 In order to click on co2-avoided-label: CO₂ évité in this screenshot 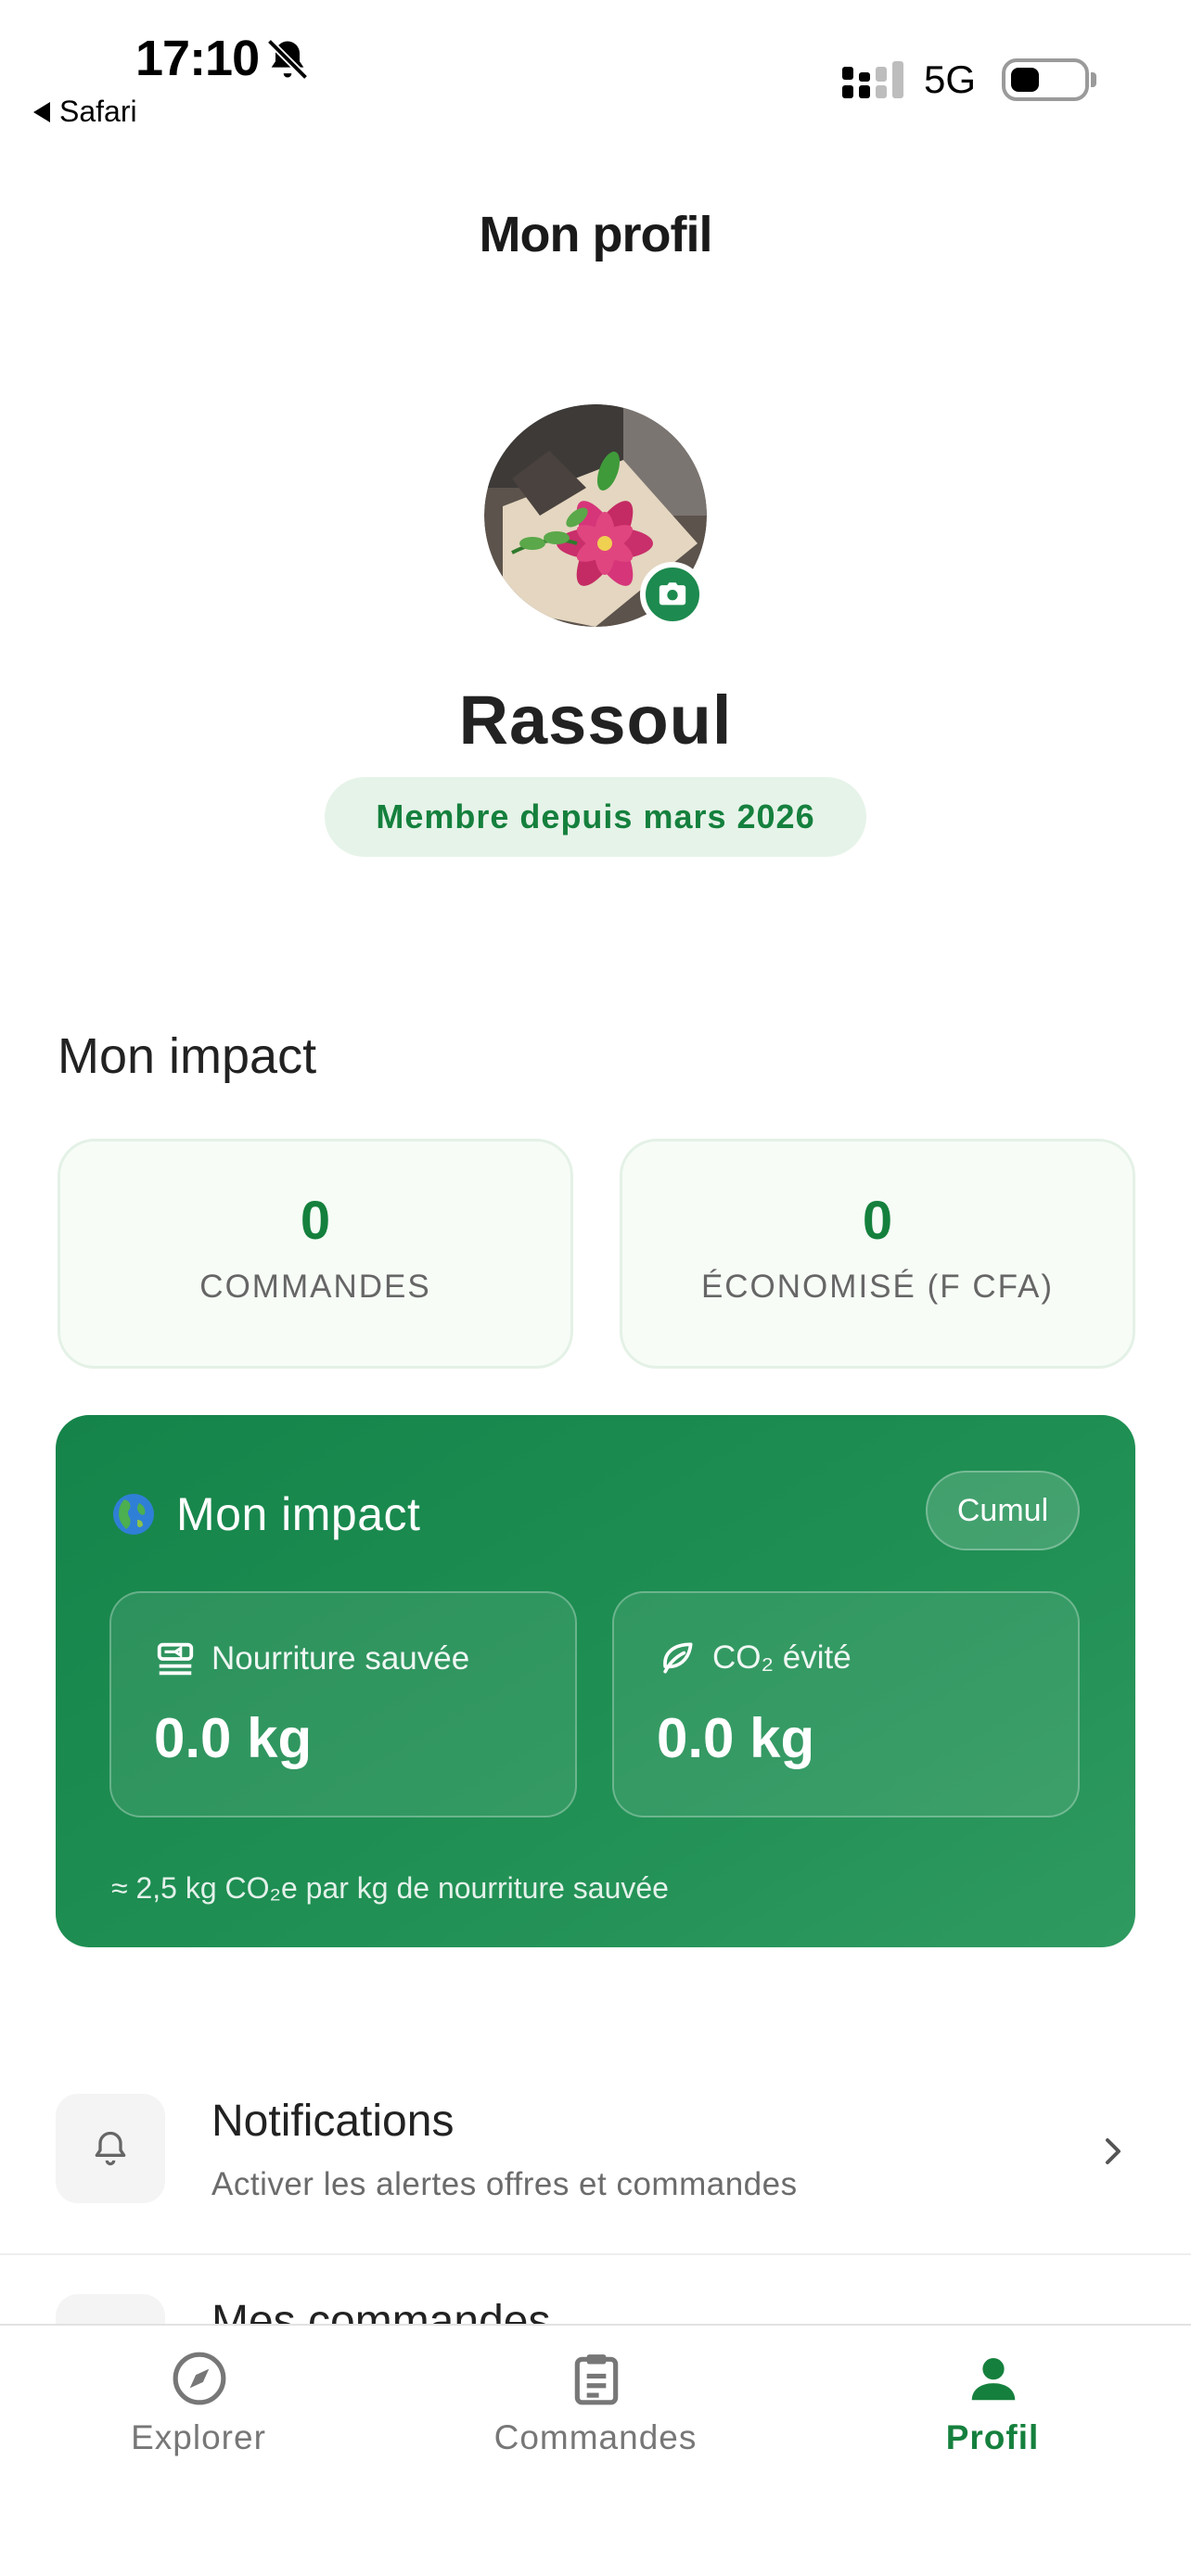, I will do `click(782, 1658)`.